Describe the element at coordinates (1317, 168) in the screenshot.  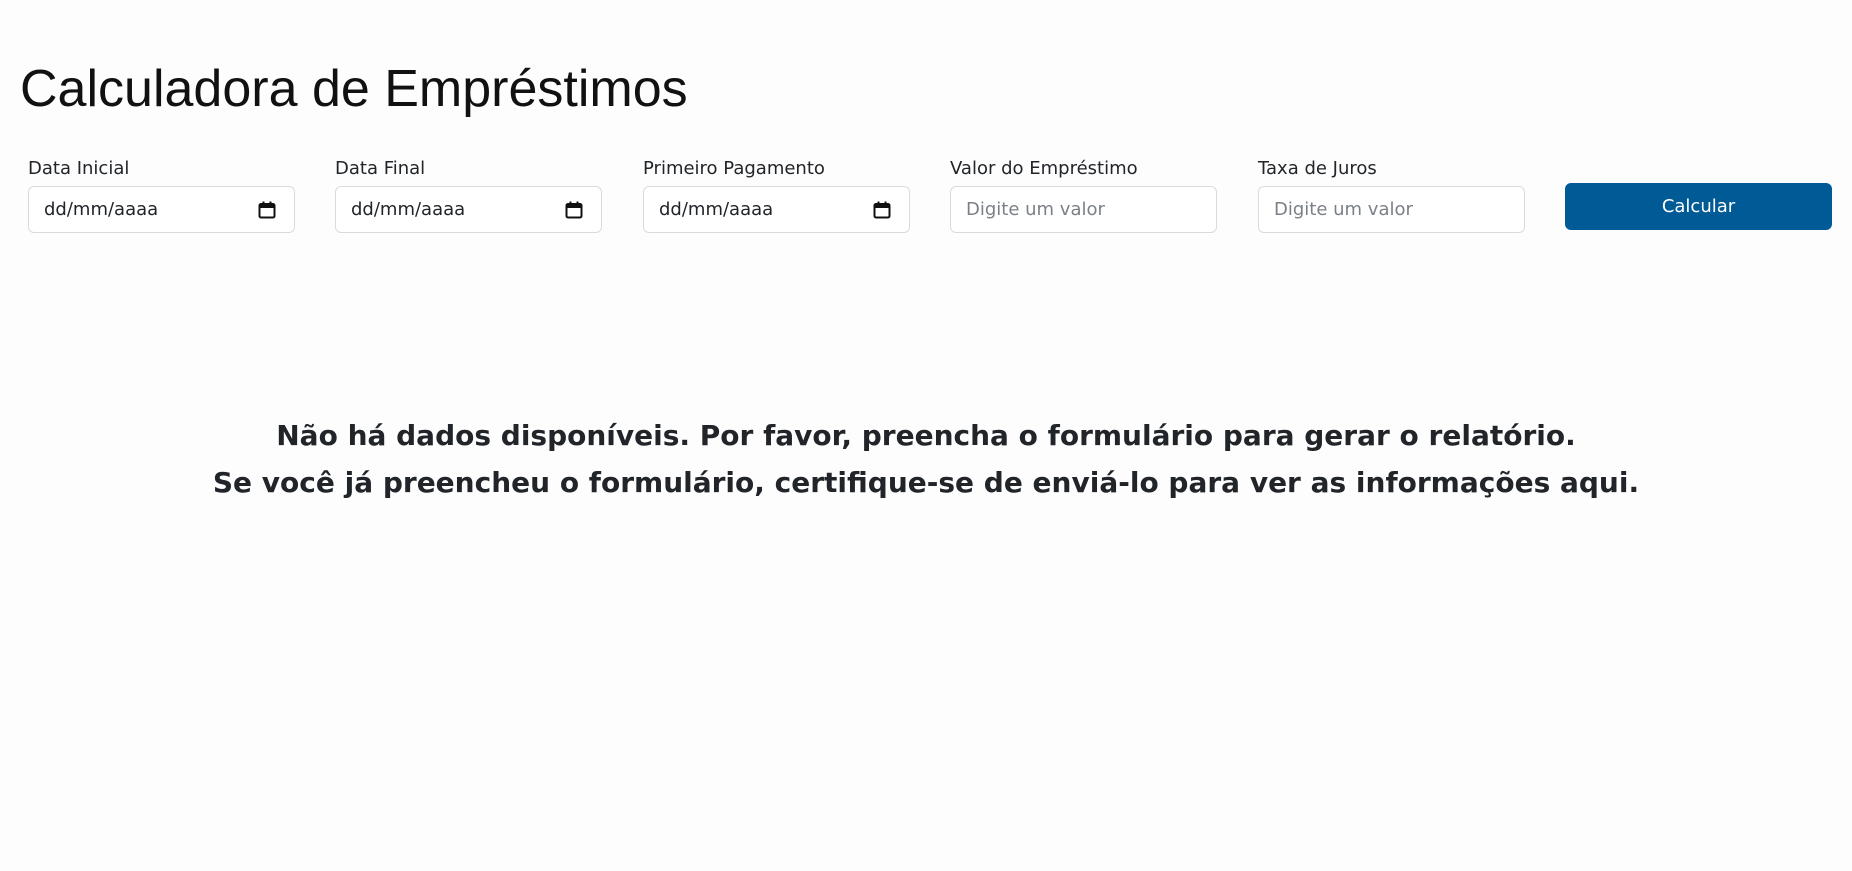
I see `interest-rate-label: Taxa de Juros` at that location.